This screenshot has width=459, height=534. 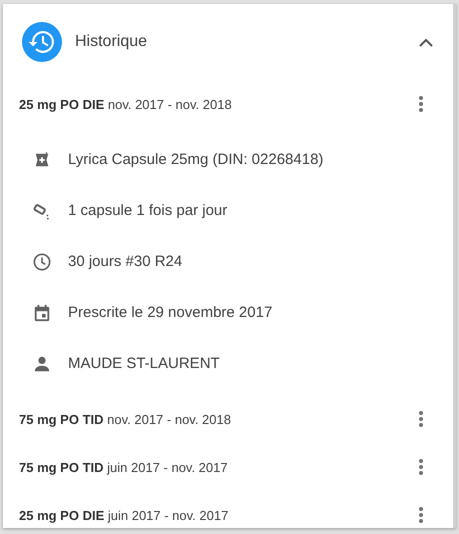 What do you see at coordinates (42, 363) in the screenshot?
I see `person-icon` at bounding box center [42, 363].